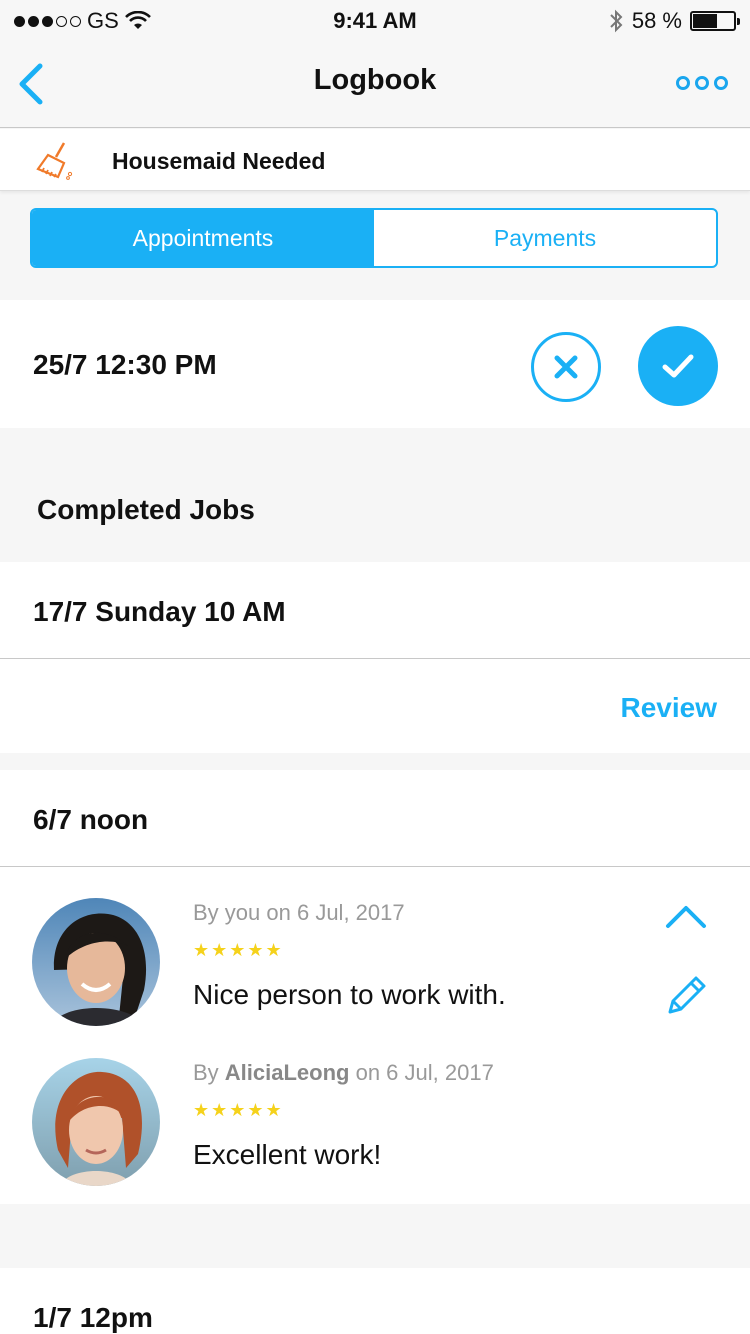 Image resolution: width=750 pixels, height=1334 pixels. What do you see at coordinates (375, 80) in the screenshot?
I see `page-title: Logbook` at bounding box center [375, 80].